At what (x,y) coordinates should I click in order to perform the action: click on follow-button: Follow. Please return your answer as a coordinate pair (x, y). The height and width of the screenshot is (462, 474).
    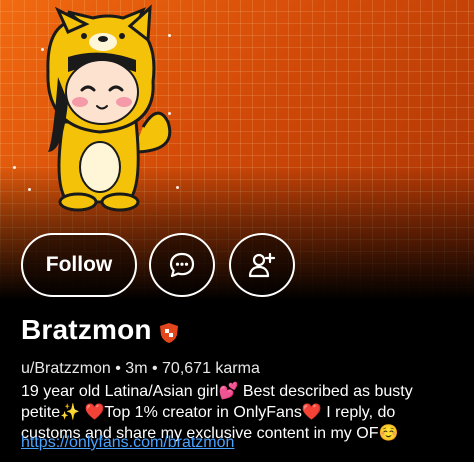
    Looking at the image, I should click on (79, 265).